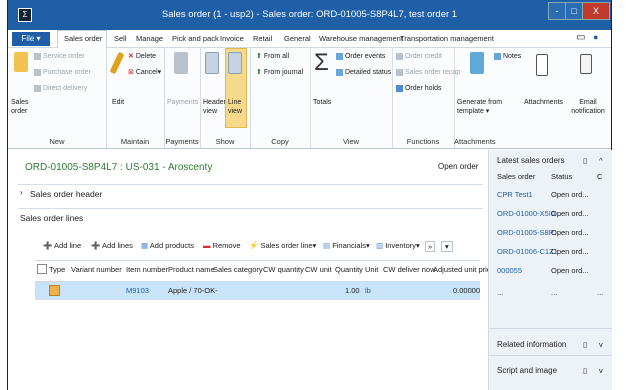 Image resolution: width=626 pixels, height=390 pixels. Describe the element at coordinates (182, 102) in the screenshot. I see `payments-button: Payments` at that location.